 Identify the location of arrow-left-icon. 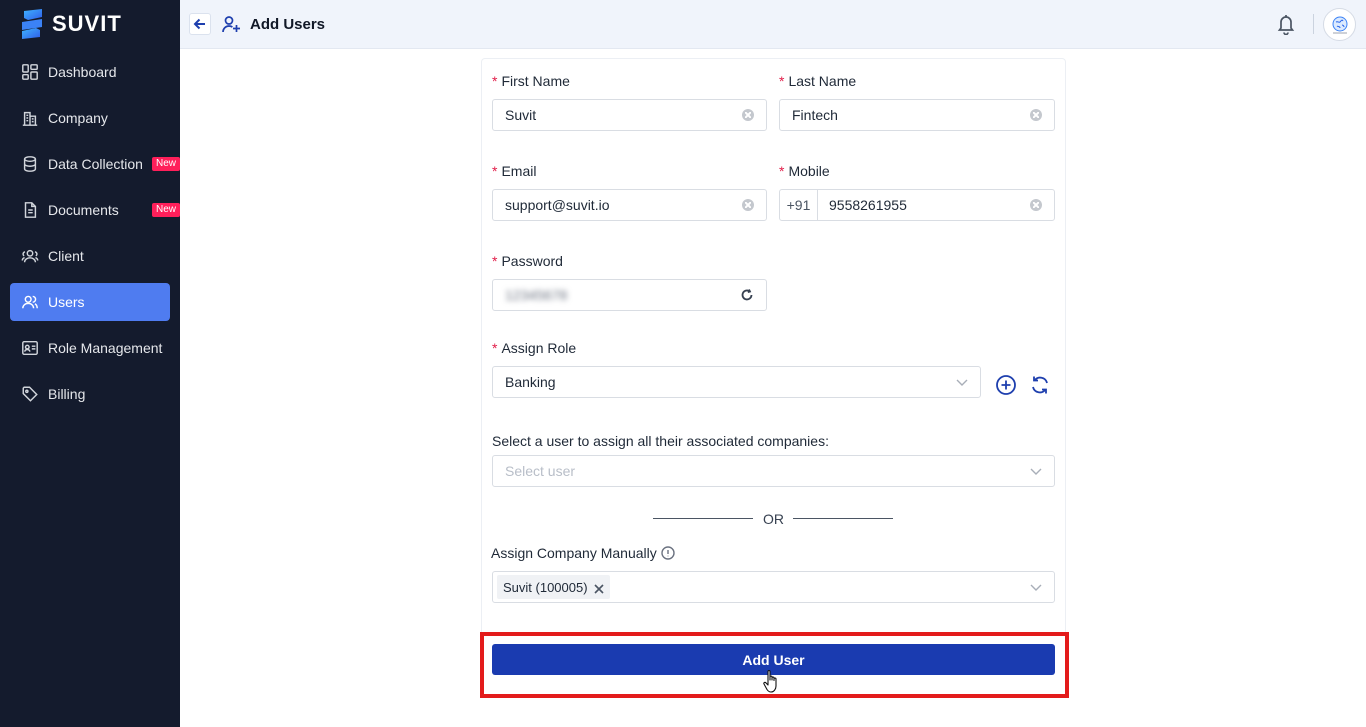
(199, 24).